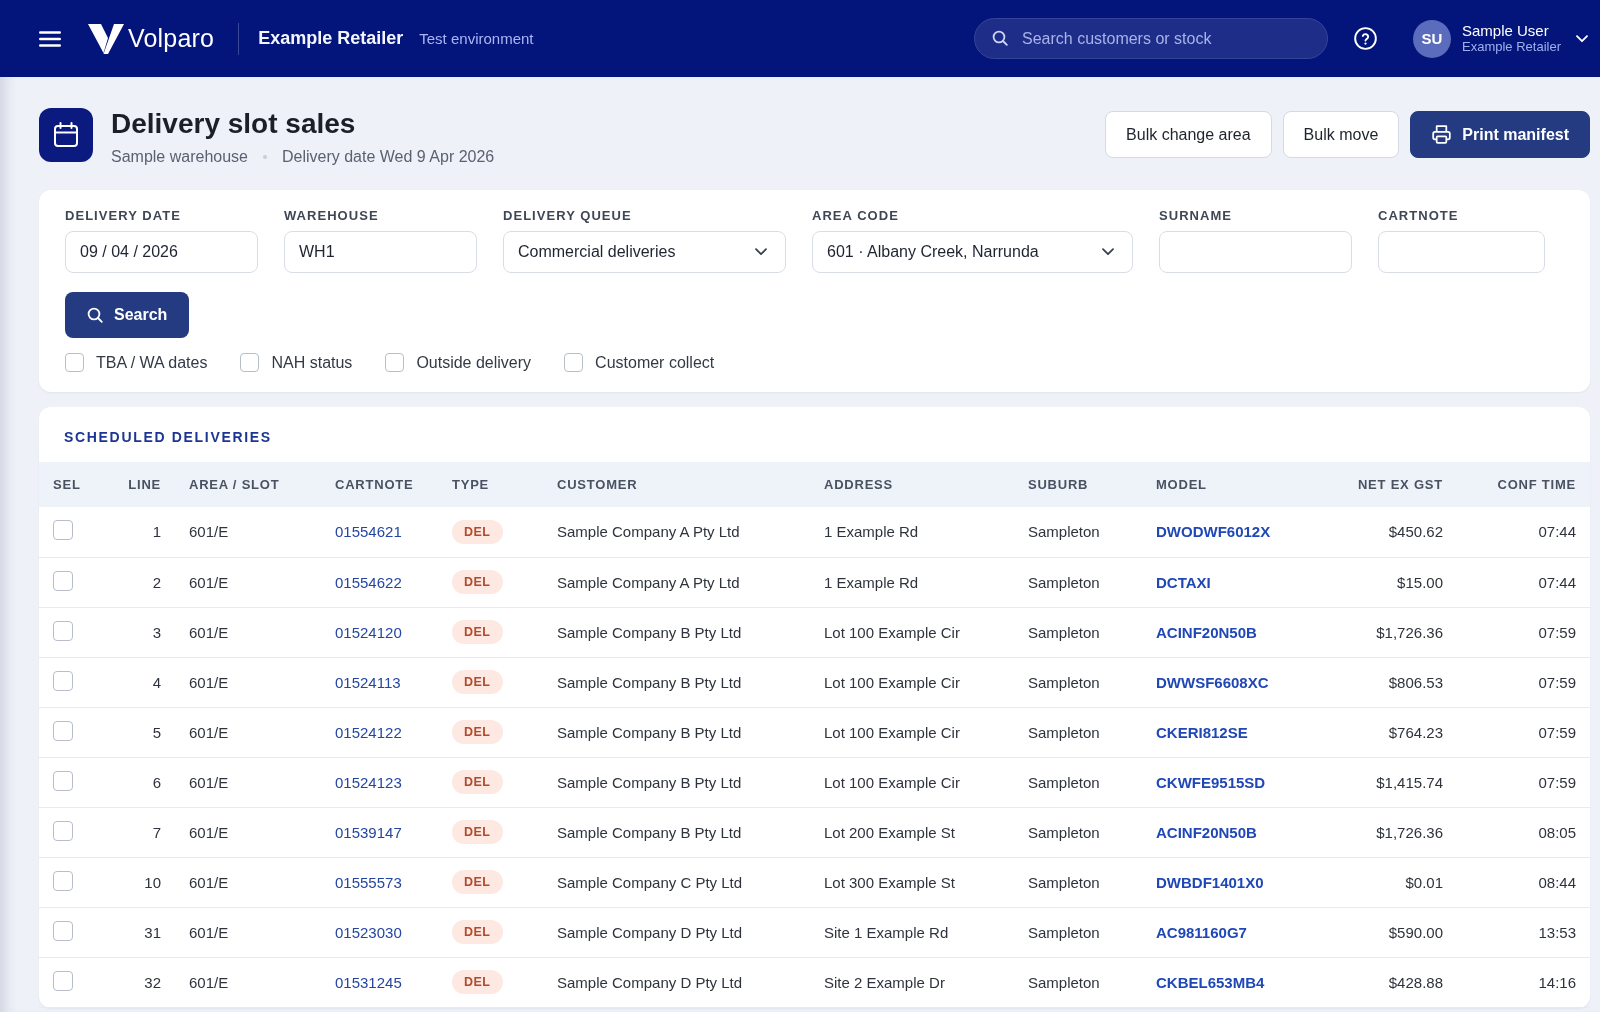  I want to click on cartnote-link: 01554622, so click(368, 582).